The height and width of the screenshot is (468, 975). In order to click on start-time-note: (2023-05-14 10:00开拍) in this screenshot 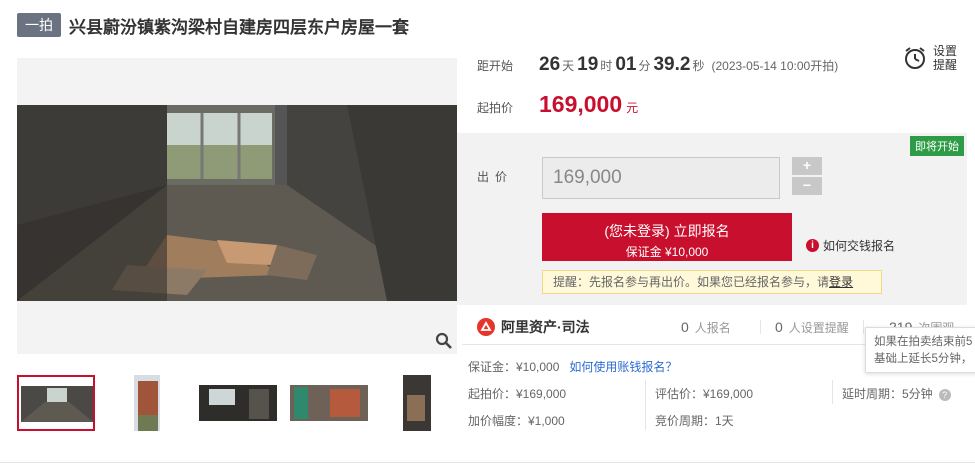, I will do `click(775, 66)`.